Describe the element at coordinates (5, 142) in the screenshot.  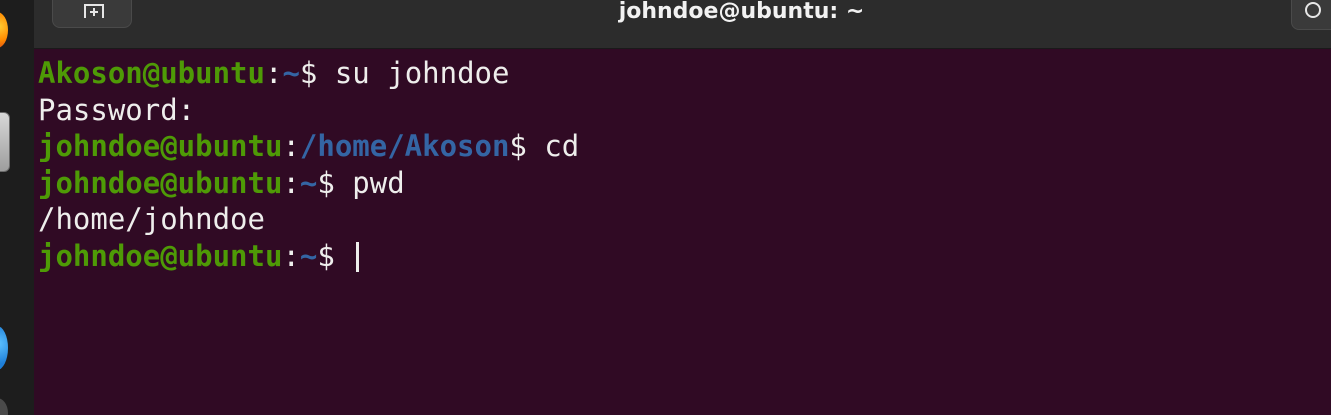
I see `files-icon` at that location.